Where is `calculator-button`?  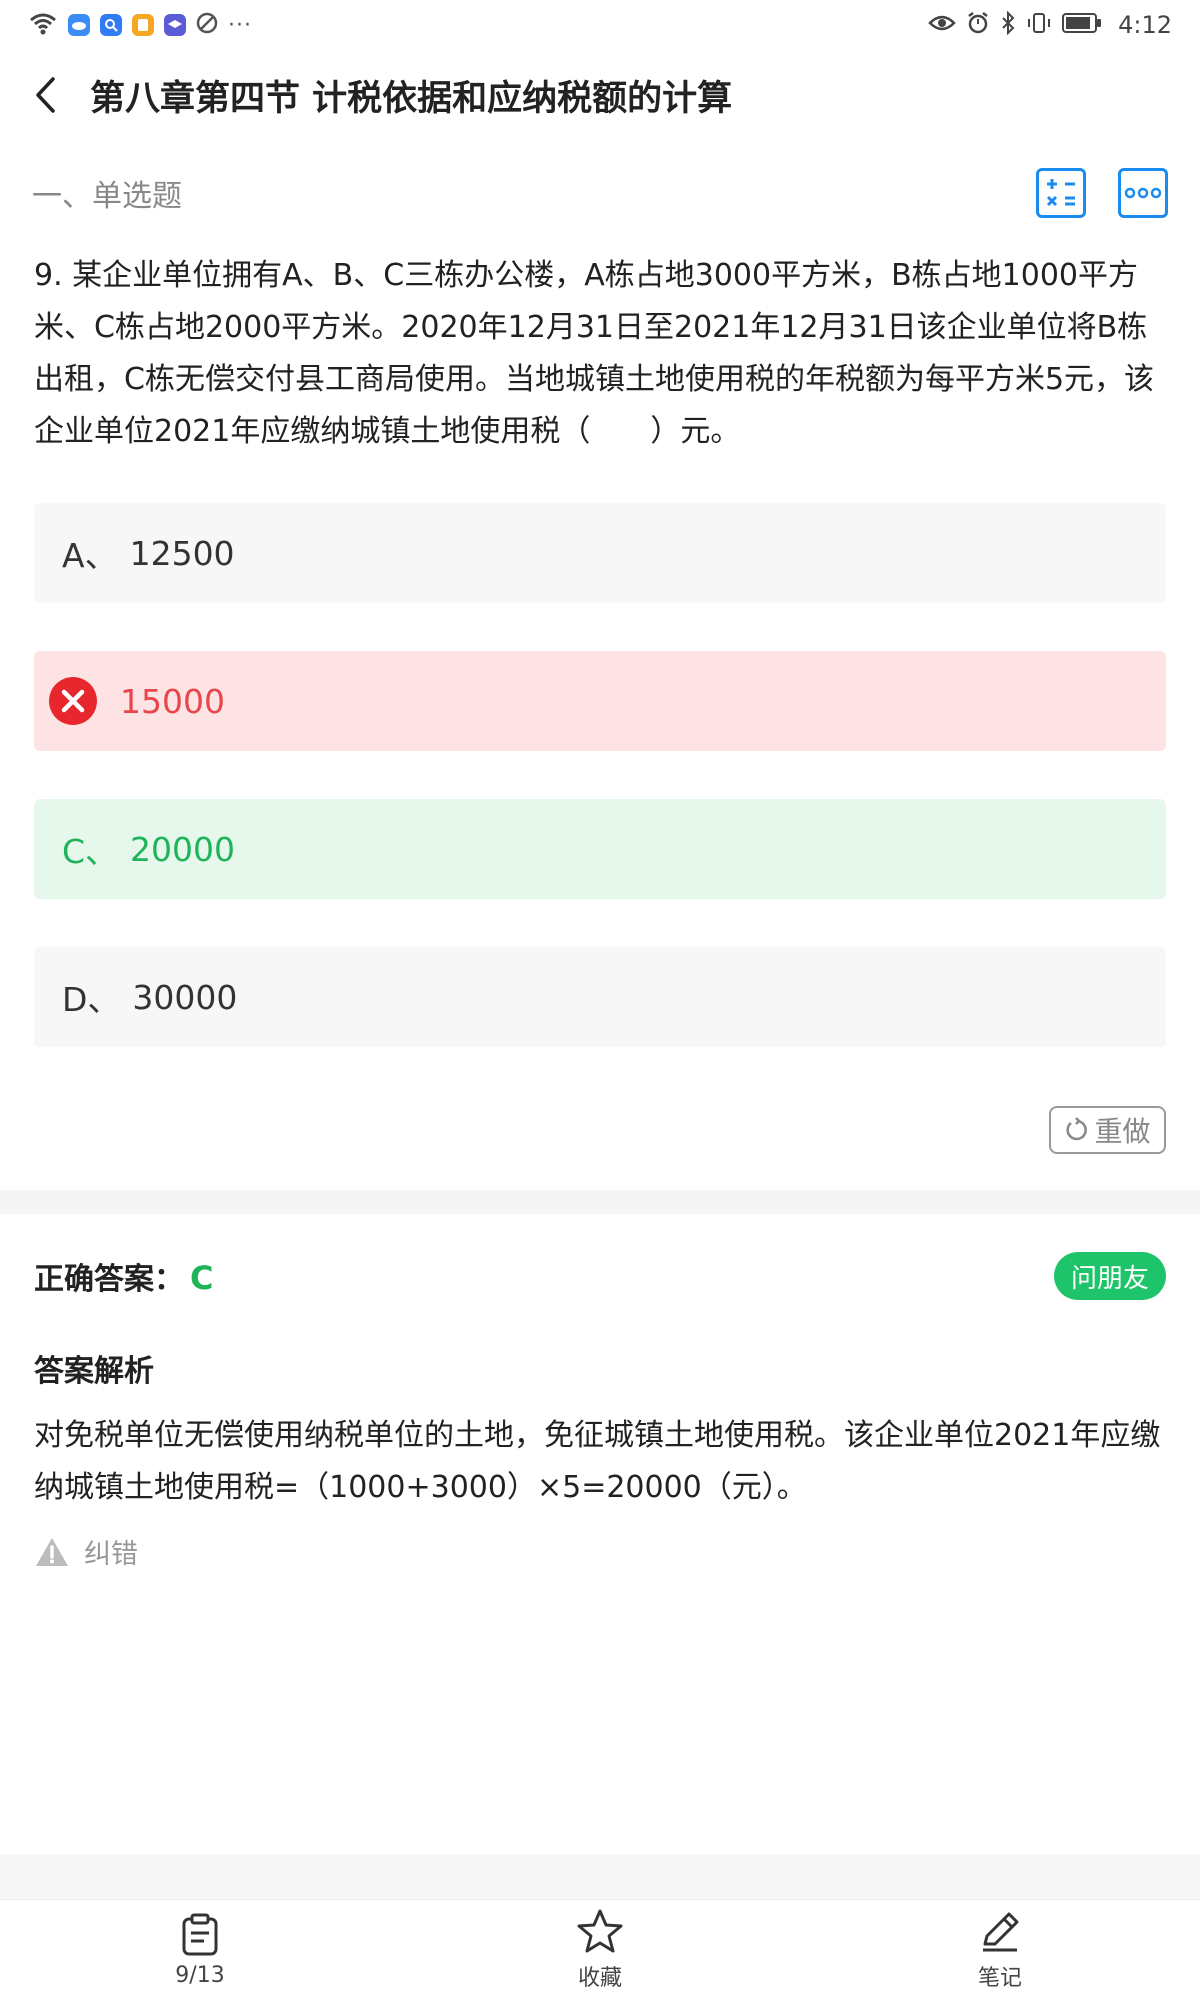 calculator-button is located at coordinates (1061, 193).